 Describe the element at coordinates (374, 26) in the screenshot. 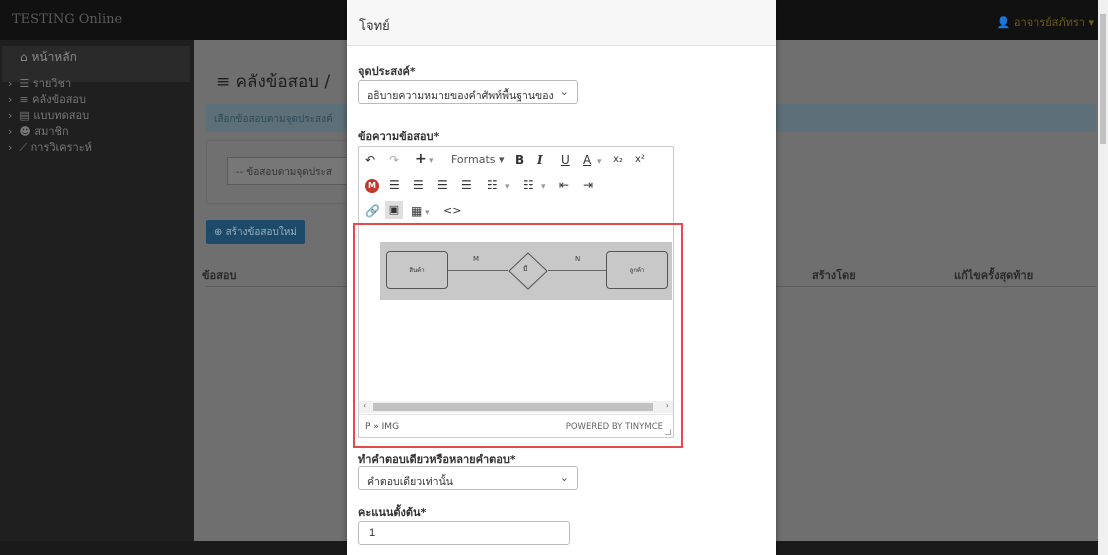

I see `modal-title: โจทย์` at that location.